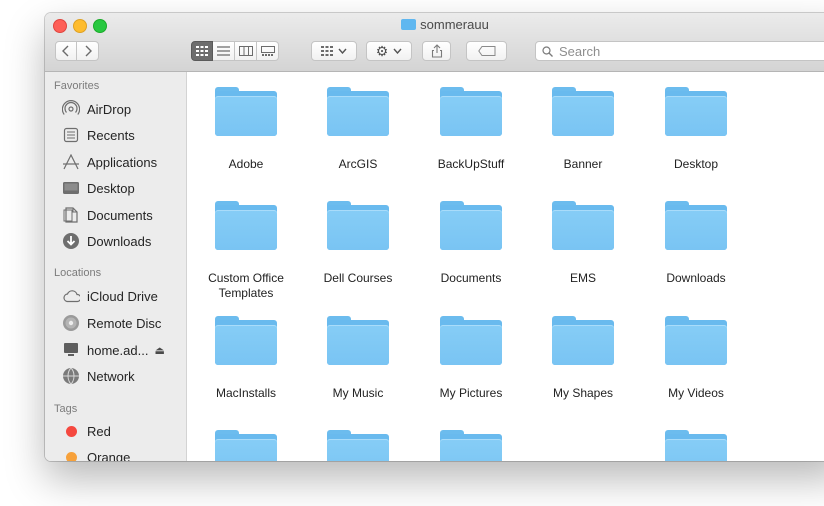  I want to click on file-item-banner: Banner, so click(583, 129).